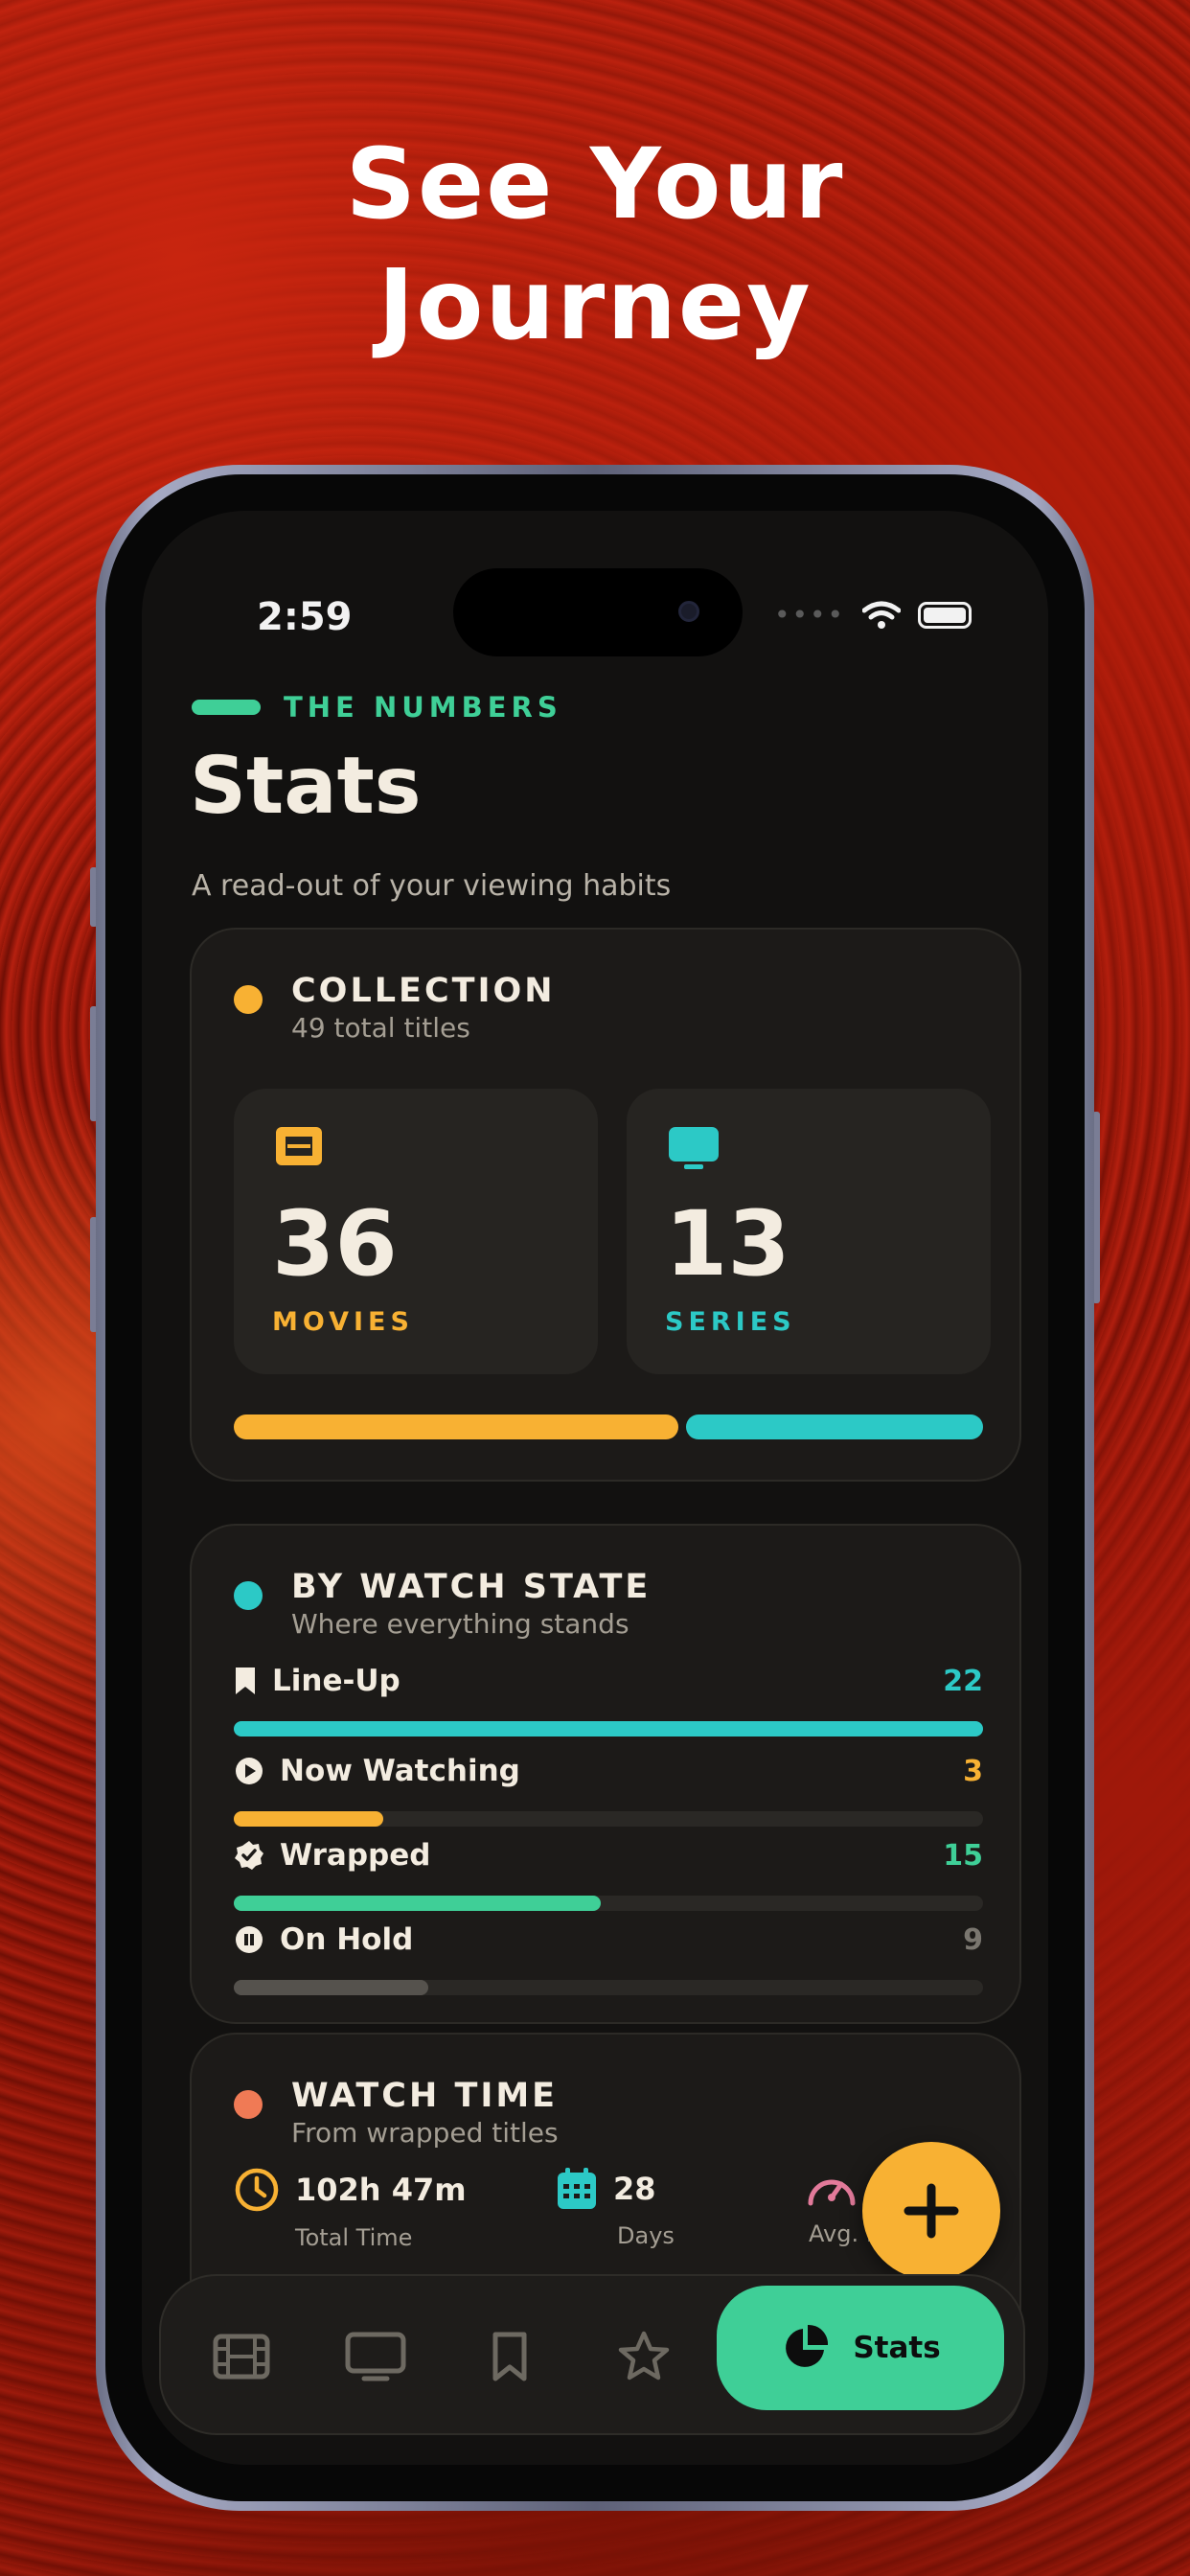 The height and width of the screenshot is (2576, 1190). Describe the element at coordinates (598, 612) in the screenshot. I see `dynamic-island` at that location.